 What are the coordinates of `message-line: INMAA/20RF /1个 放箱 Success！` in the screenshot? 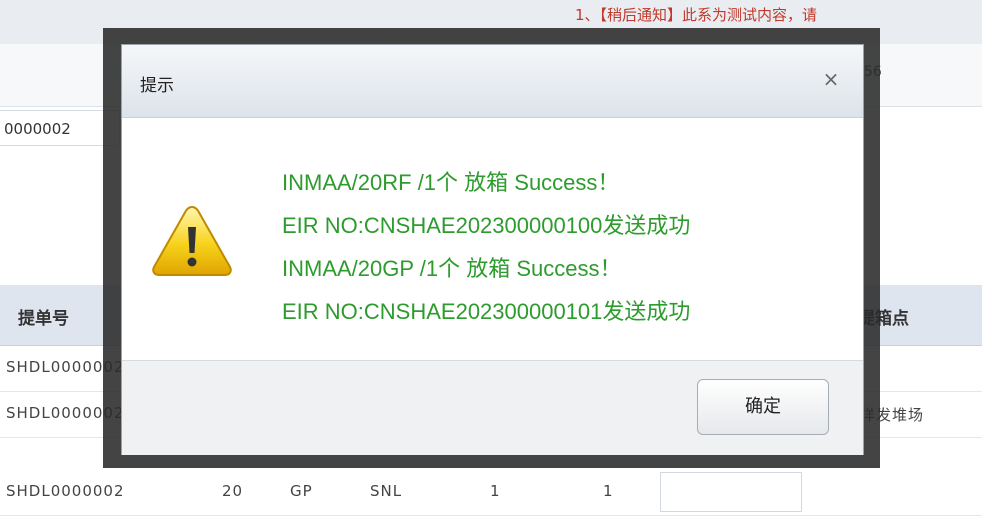 It's located at (451, 182).